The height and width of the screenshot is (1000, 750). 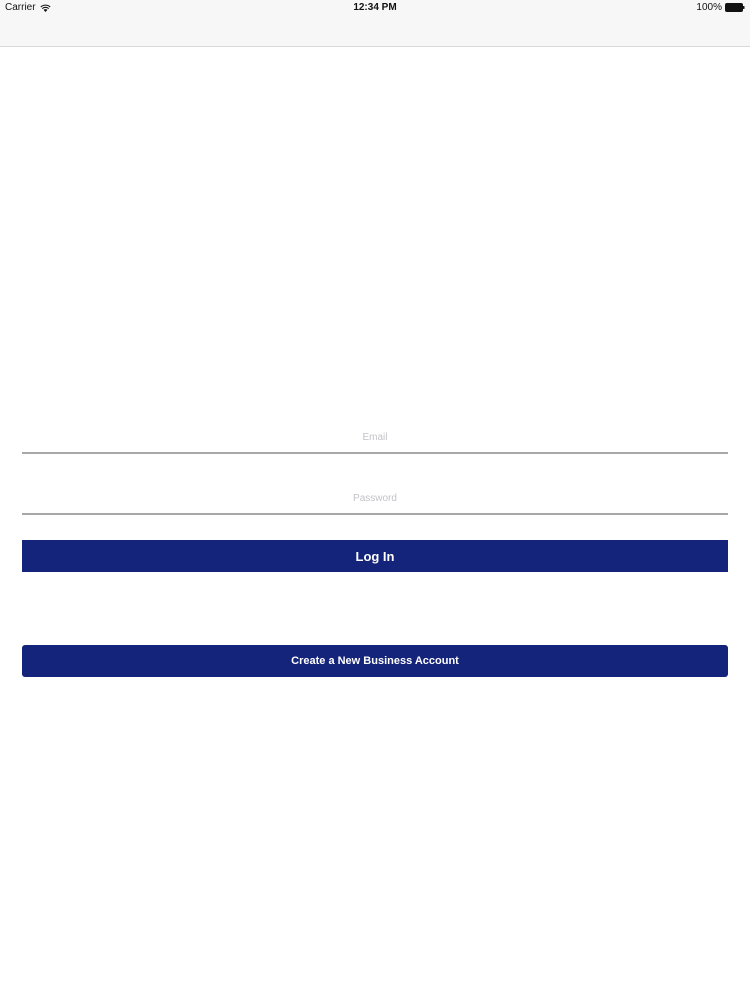 I want to click on status-right: 100%, so click(x=720, y=7).